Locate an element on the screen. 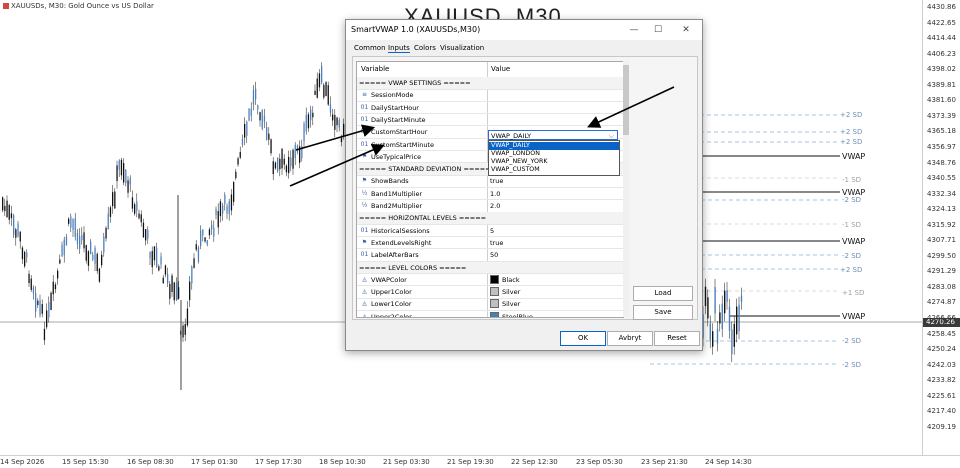  grid-scrollbar is located at coordinates (626, 189).